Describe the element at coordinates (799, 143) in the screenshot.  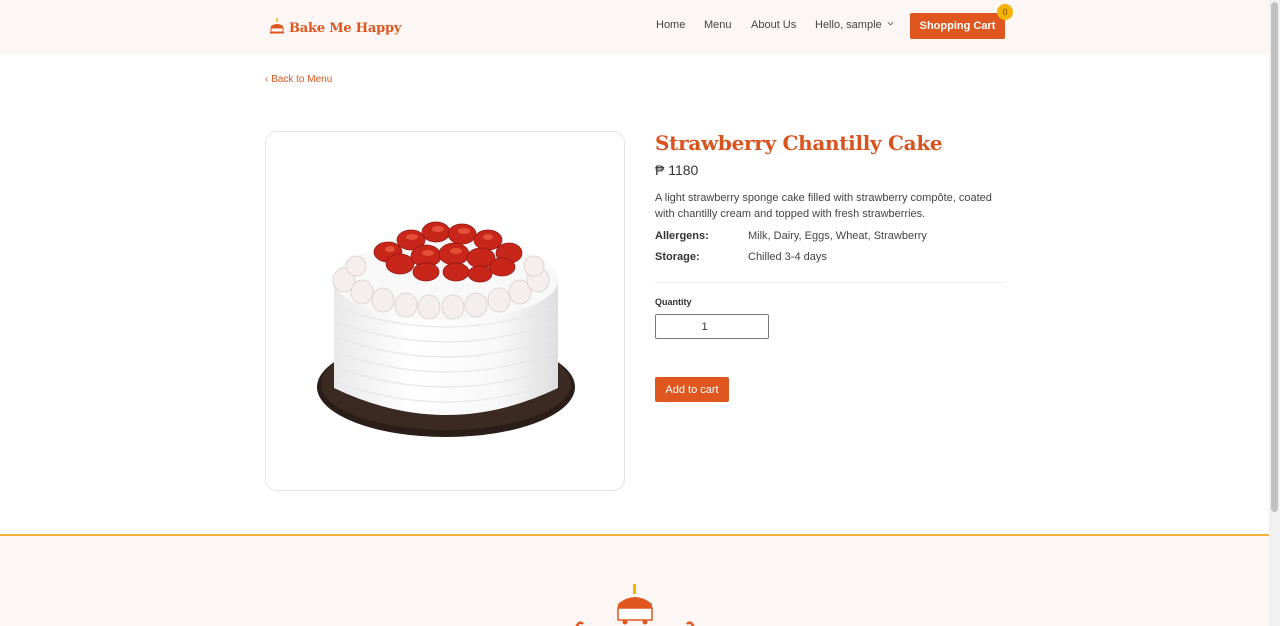
I see `product-title: Strawberry Chantilly Cake` at that location.